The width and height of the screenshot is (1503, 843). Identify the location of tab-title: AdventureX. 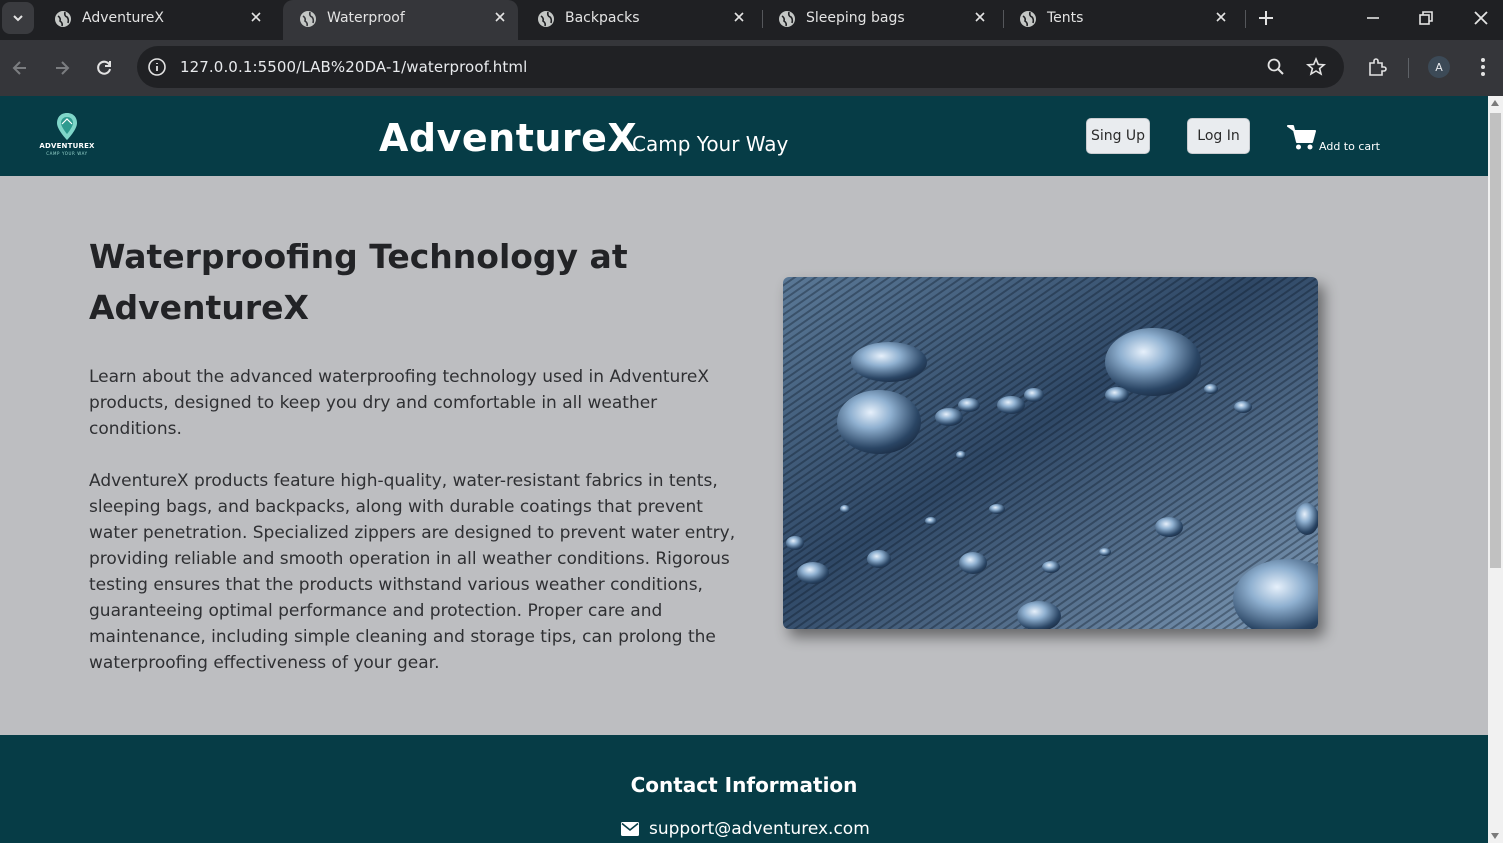
(123, 18).